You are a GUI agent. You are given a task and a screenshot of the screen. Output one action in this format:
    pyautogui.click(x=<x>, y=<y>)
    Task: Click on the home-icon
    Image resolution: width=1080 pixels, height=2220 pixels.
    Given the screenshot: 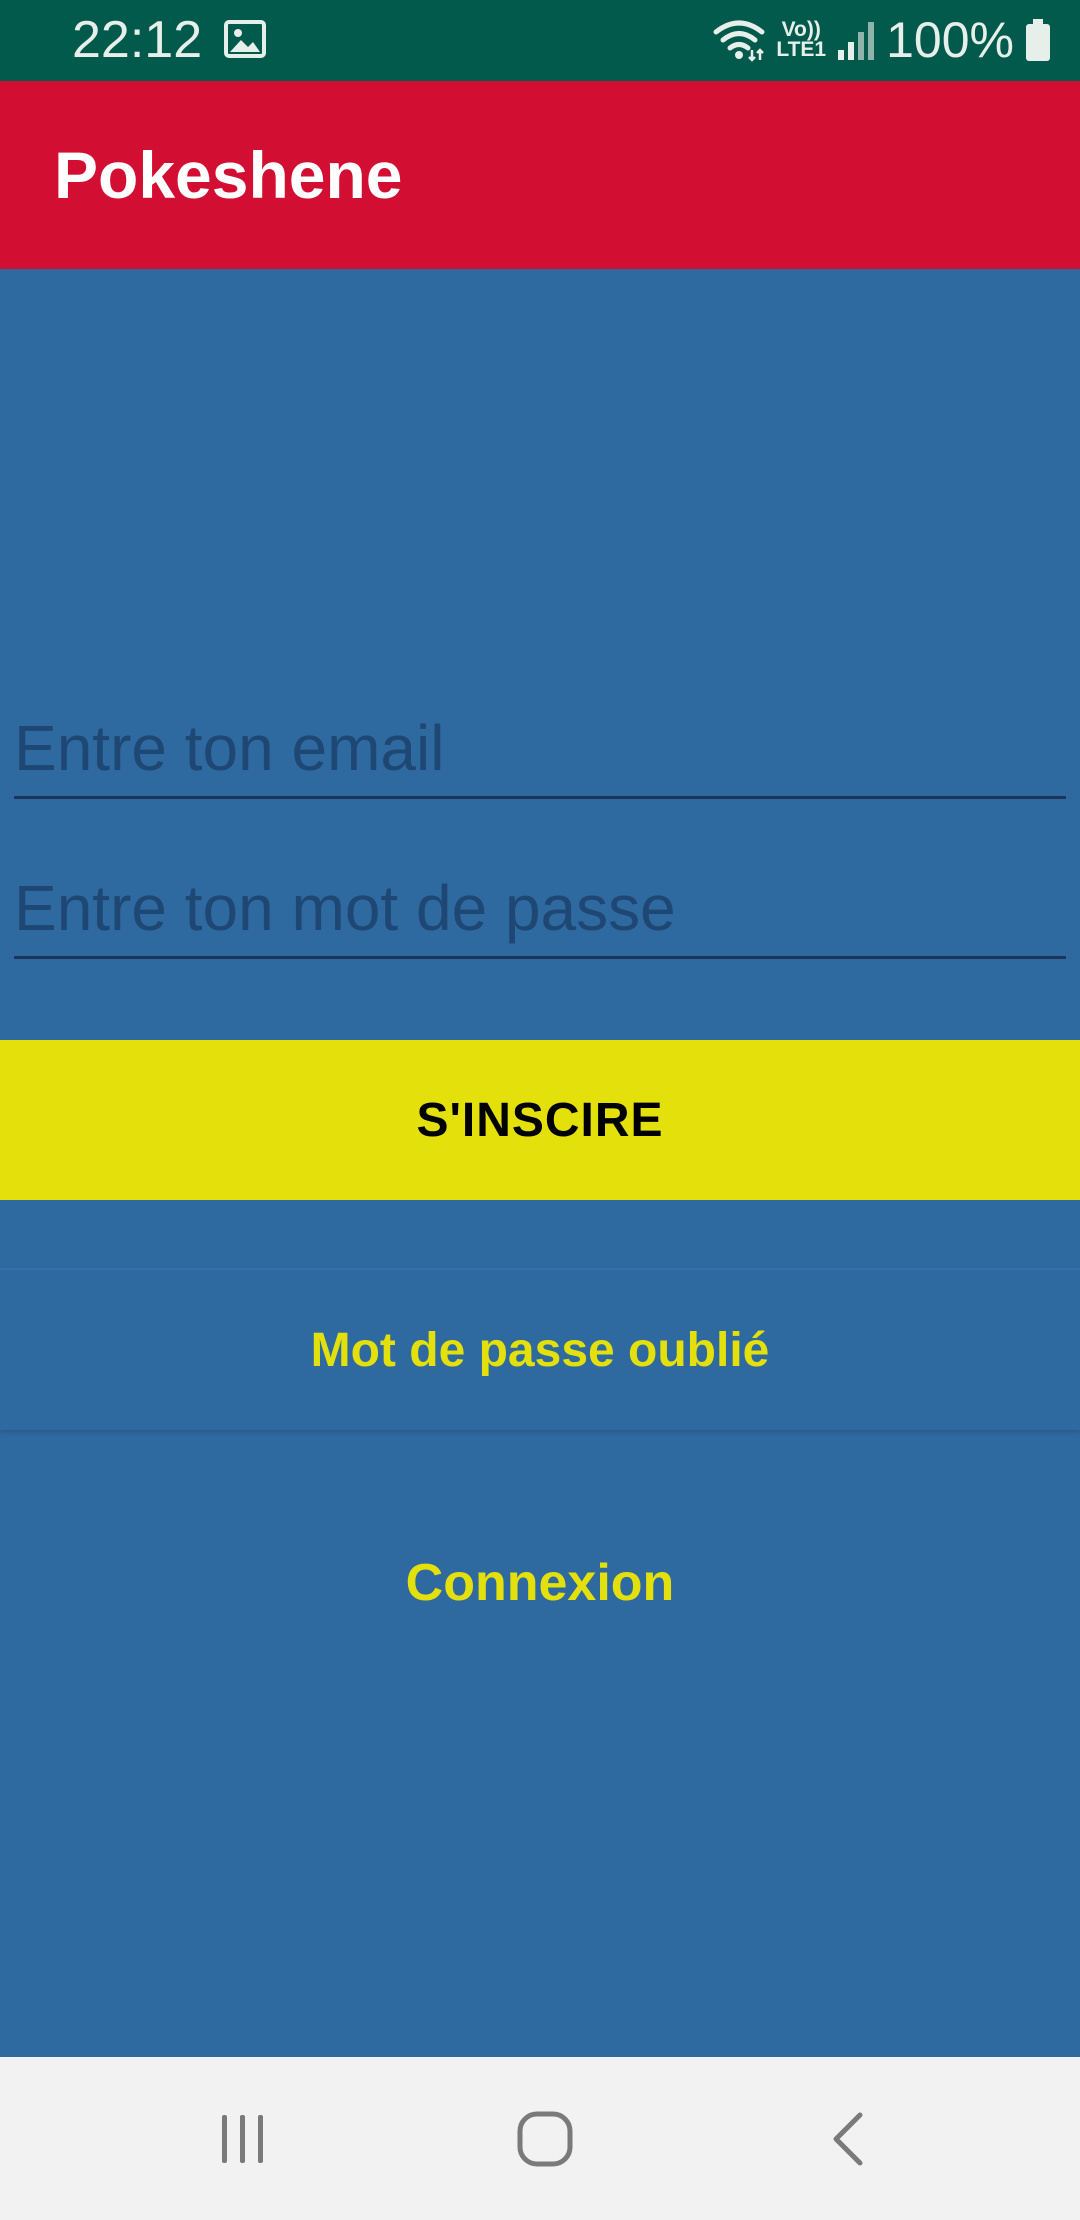 What is the action you would take?
    pyautogui.click(x=545, y=2138)
    